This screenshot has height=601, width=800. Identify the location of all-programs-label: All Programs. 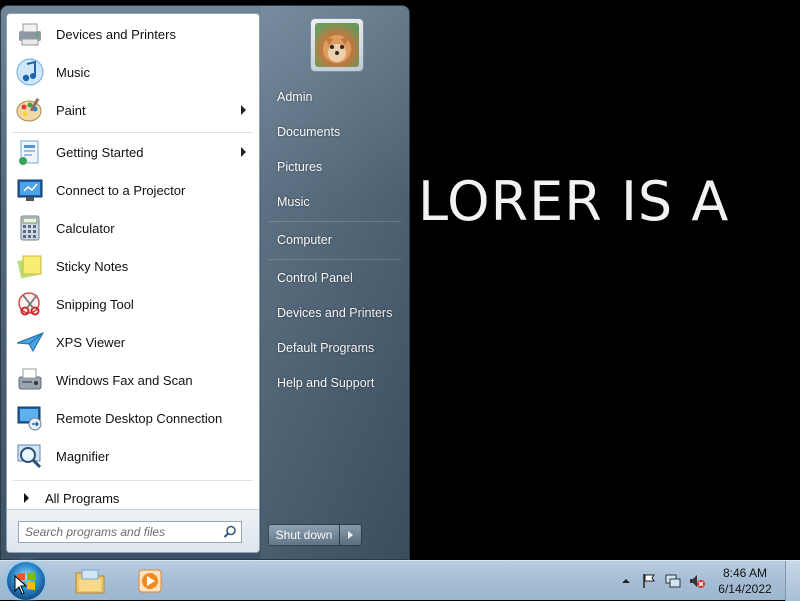
(82, 498).